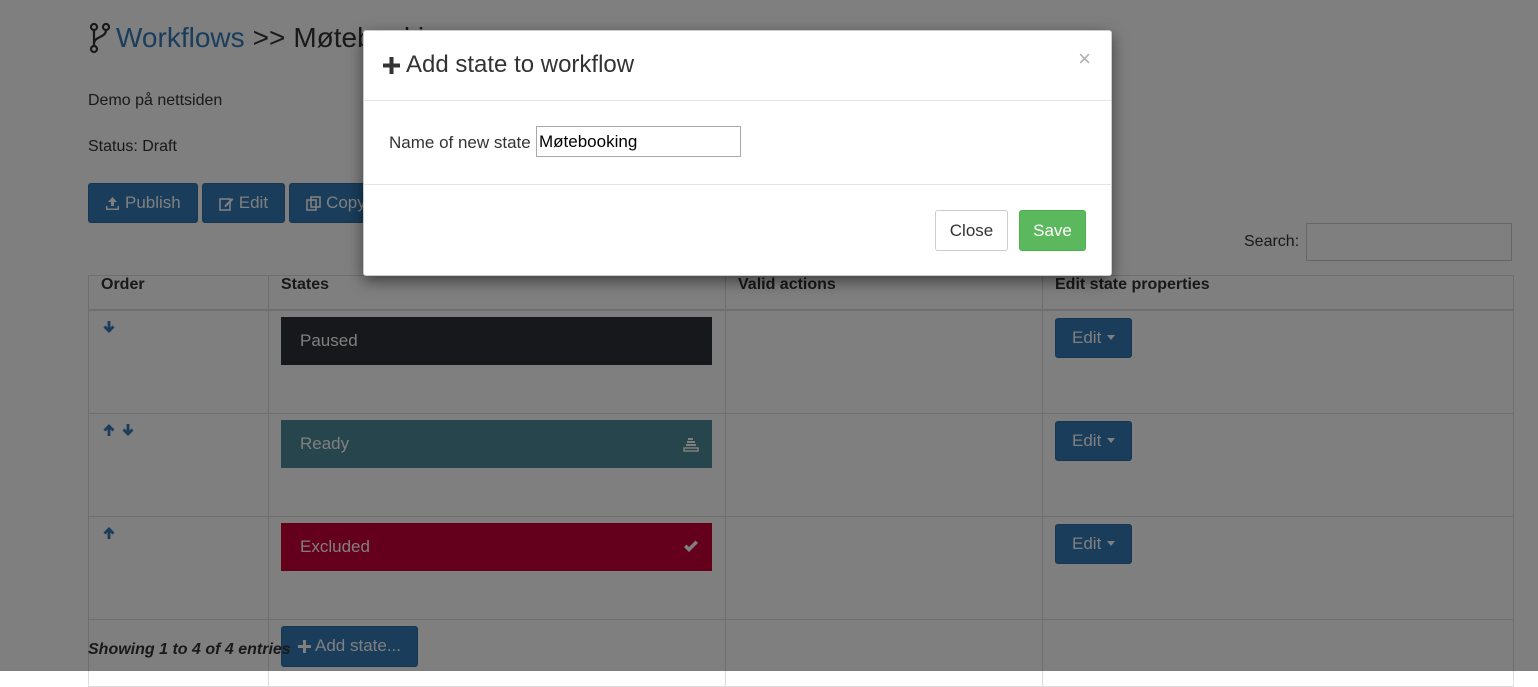 The width and height of the screenshot is (1538, 687). What do you see at coordinates (391, 65) in the screenshot?
I see `plus-icon` at bounding box center [391, 65].